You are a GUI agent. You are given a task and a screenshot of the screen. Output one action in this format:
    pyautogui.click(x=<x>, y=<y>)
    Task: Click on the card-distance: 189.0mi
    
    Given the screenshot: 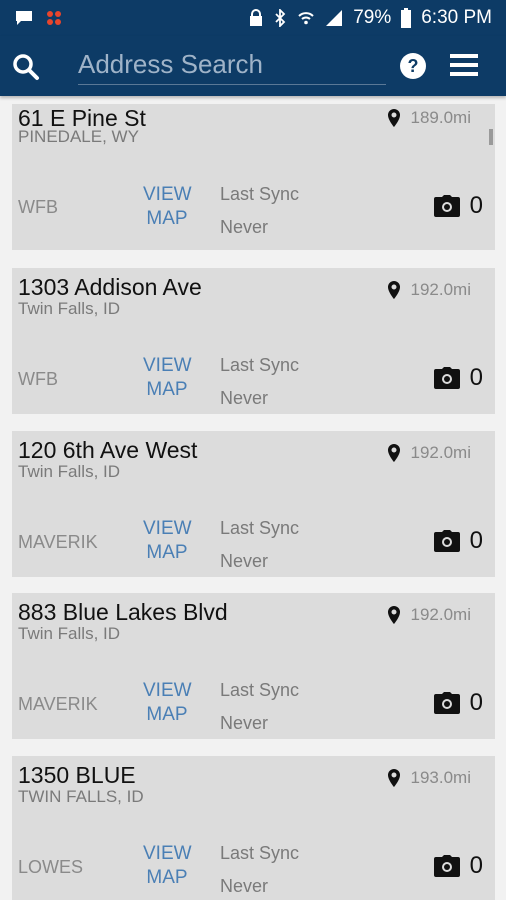 What is the action you would take?
    pyautogui.click(x=429, y=118)
    